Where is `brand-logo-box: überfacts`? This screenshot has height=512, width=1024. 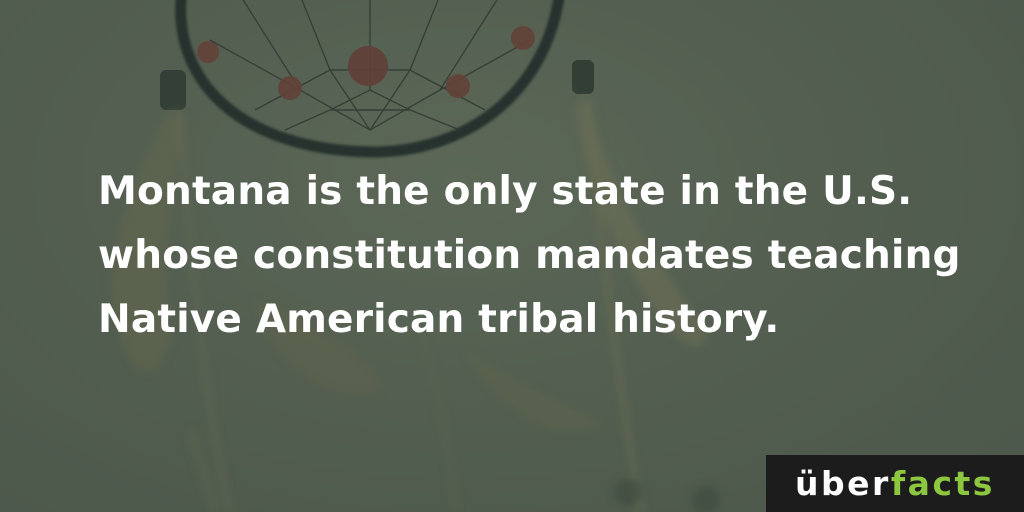
brand-logo-box: überfacts is located at coordinates (895, 483).